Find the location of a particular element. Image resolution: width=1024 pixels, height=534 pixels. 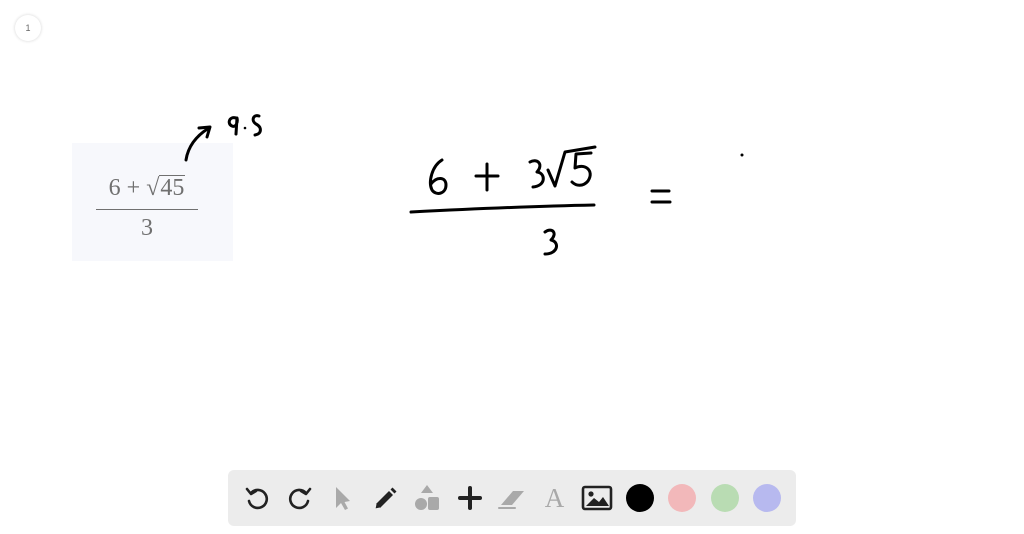

select-tool-button is located at coordinates (342, 498).